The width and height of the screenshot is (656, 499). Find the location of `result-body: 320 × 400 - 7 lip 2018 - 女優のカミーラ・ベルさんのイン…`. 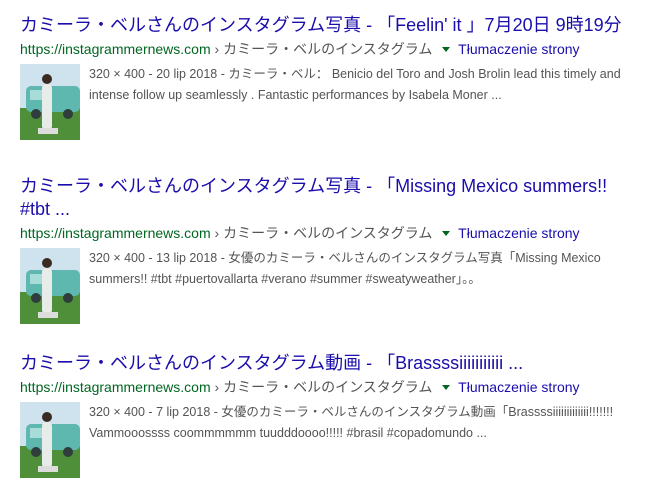

result-body: 320 × 400 - 7 lip 2018 - 女優のカミーラ・ベルさんのイン… is located at coordinates (330, 440).